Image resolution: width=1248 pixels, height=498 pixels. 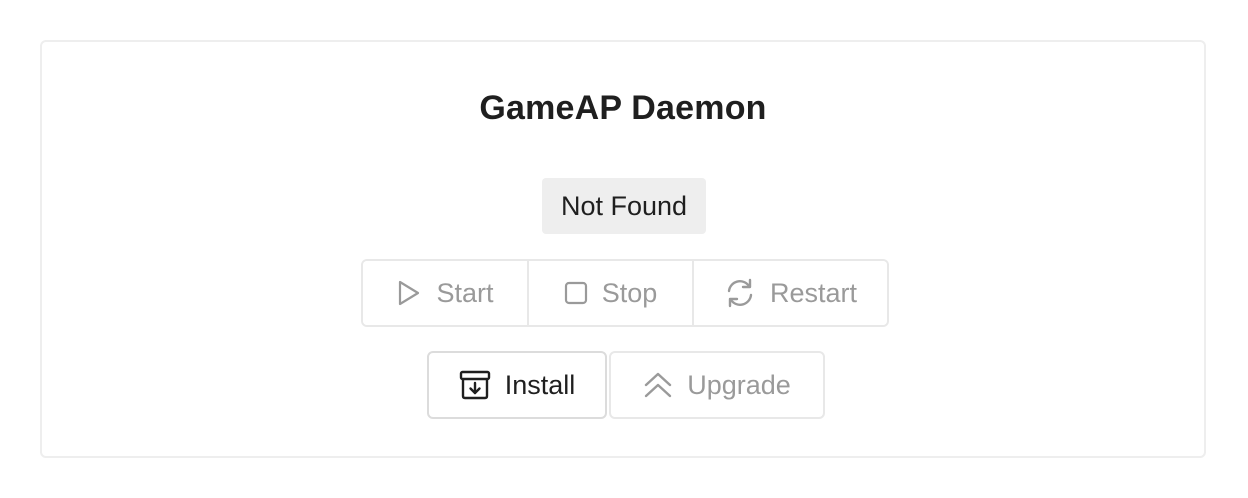 I want to click on restart-button: Restart, so click(x=789, y=293).